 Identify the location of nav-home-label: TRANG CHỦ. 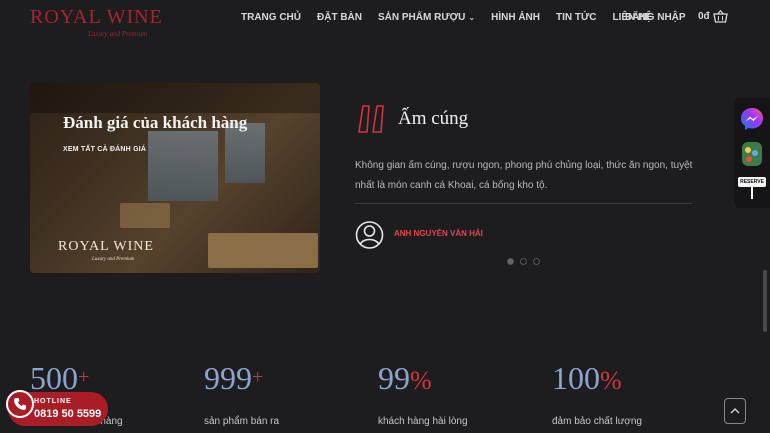
(271, 17).